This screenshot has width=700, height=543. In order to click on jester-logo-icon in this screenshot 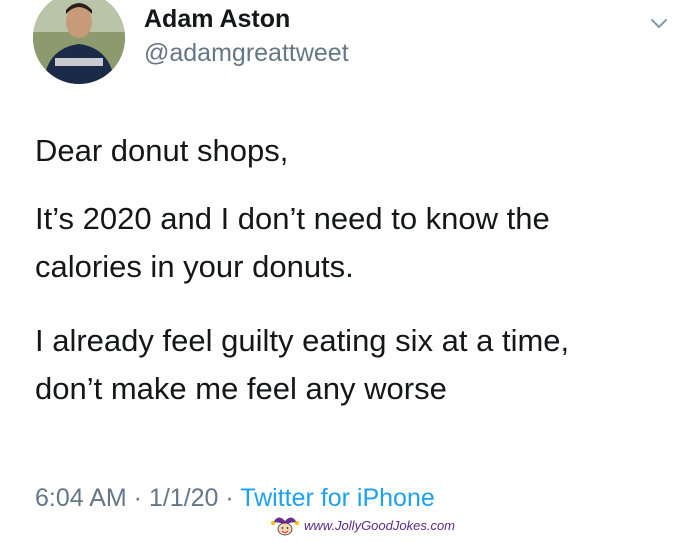, I will do `click(285, 526)`.